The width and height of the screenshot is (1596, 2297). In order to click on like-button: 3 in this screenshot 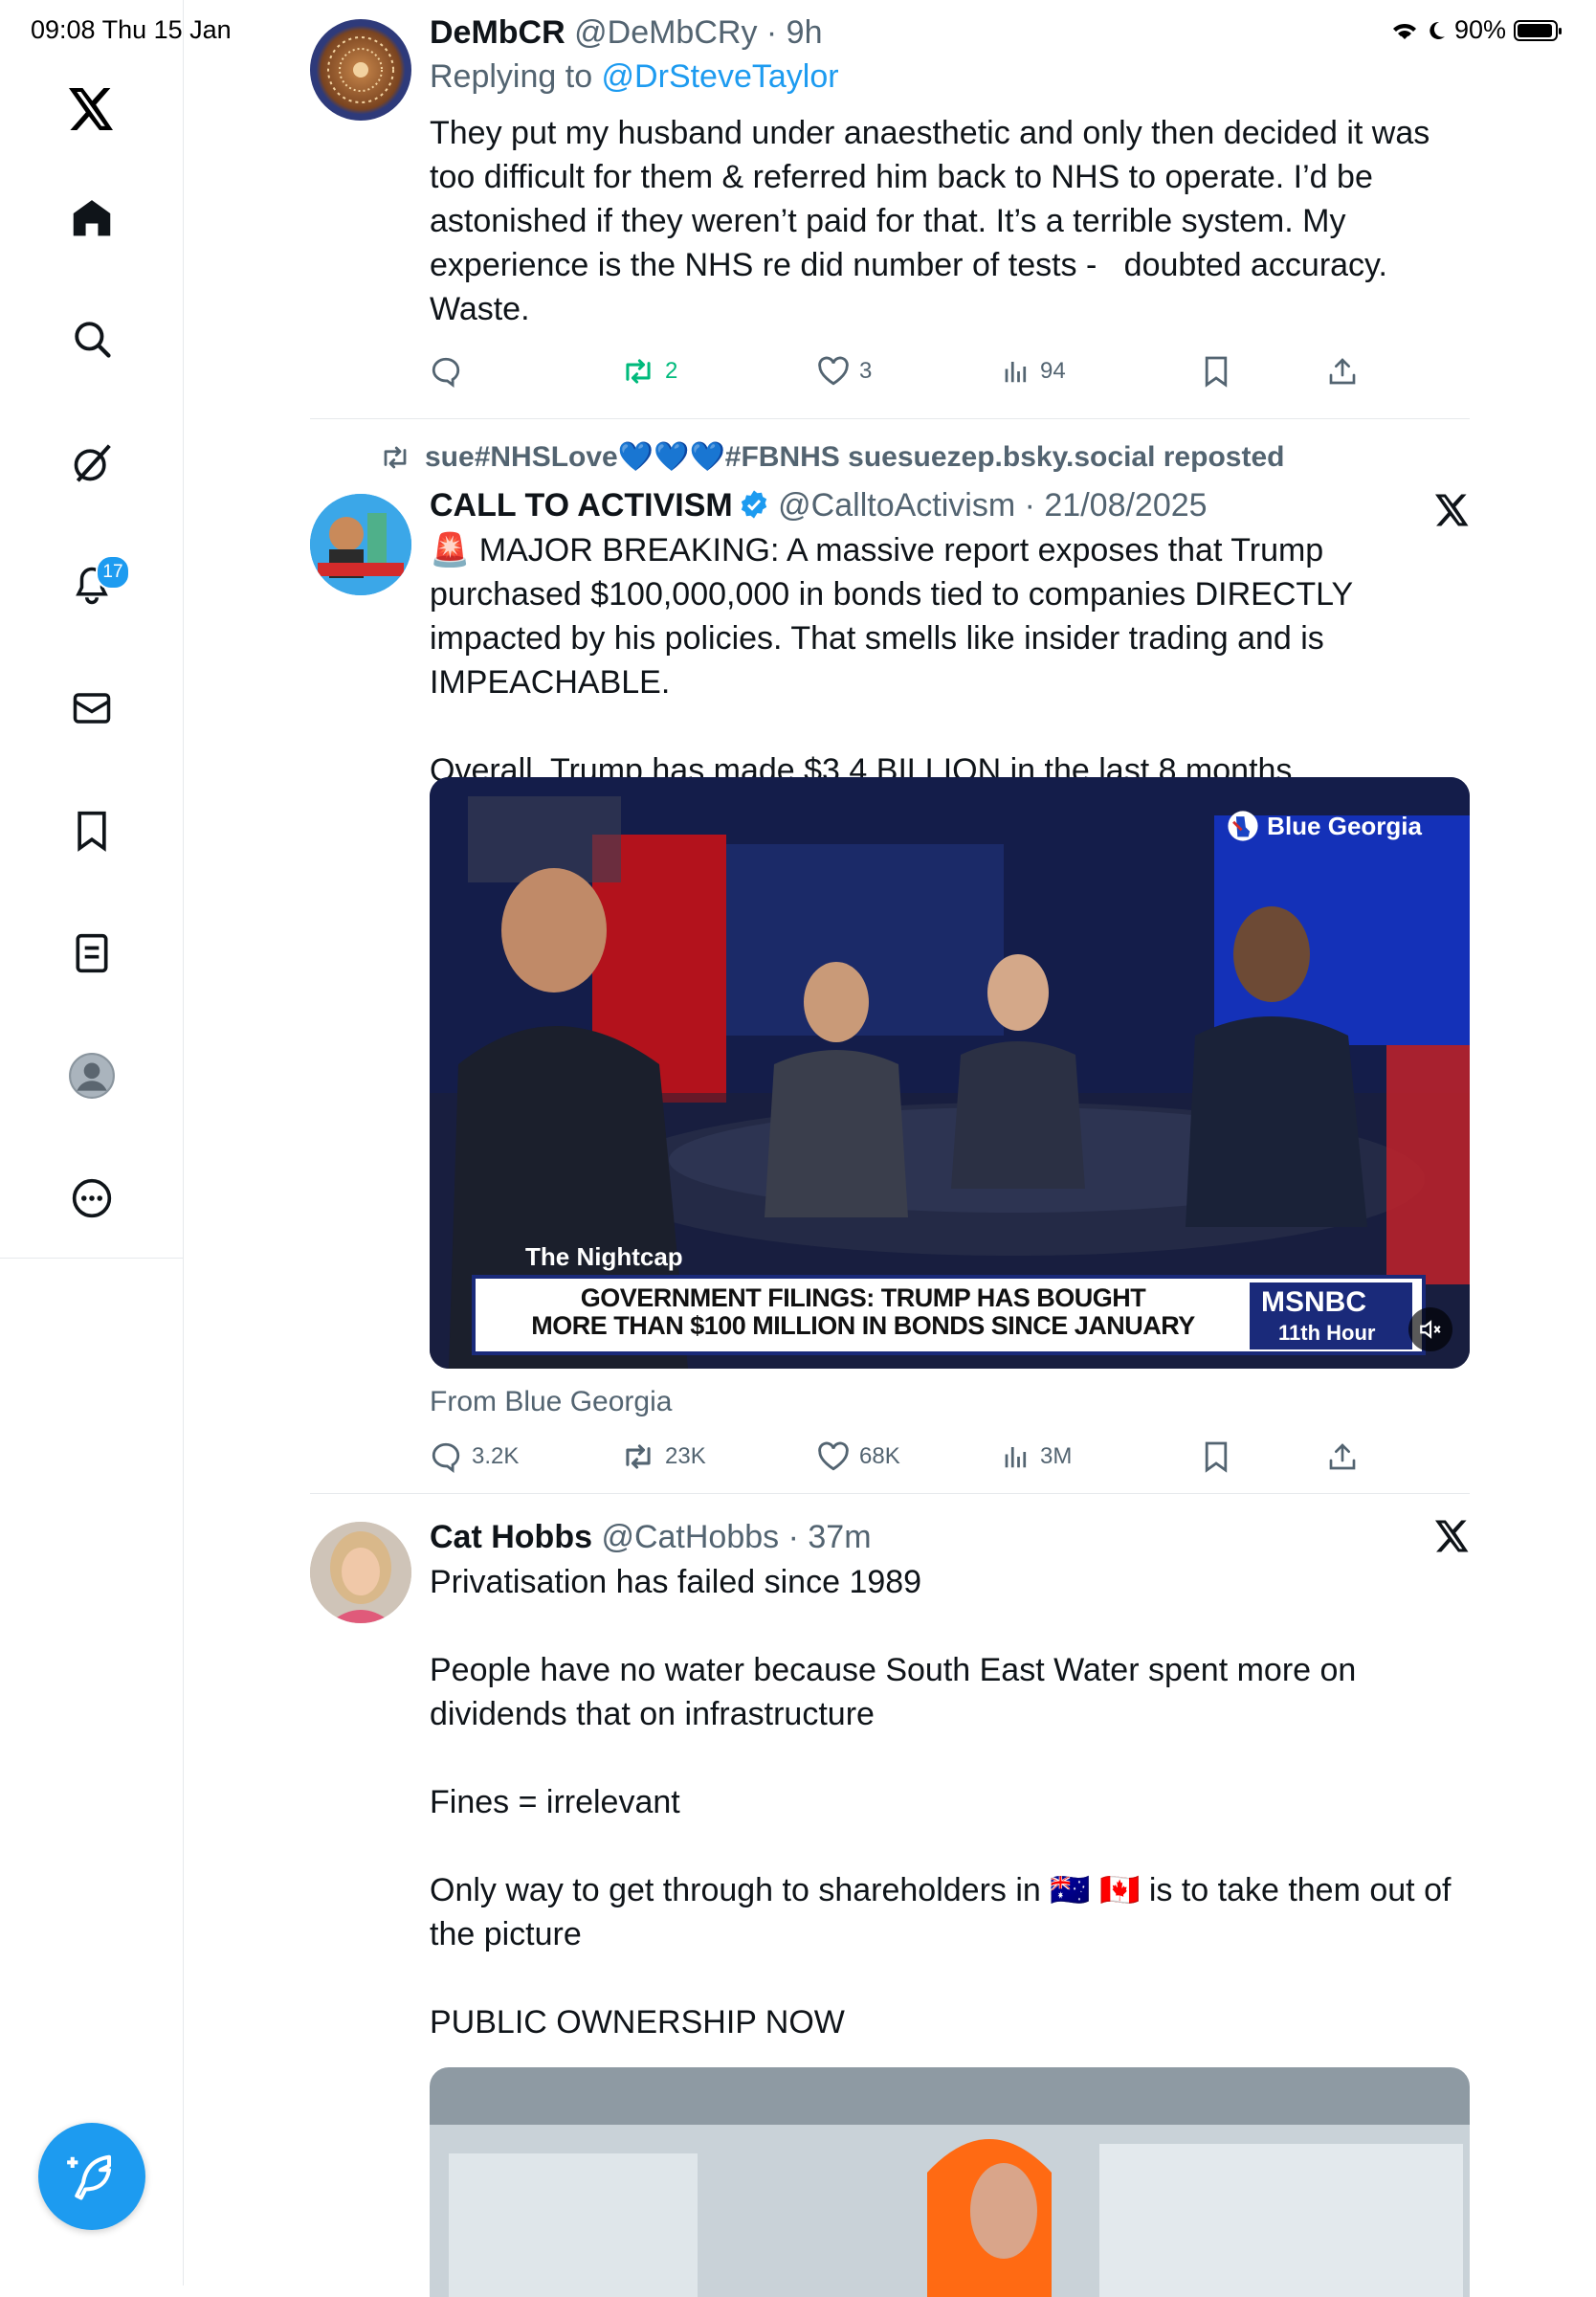, I will do `click(845, 371)`.